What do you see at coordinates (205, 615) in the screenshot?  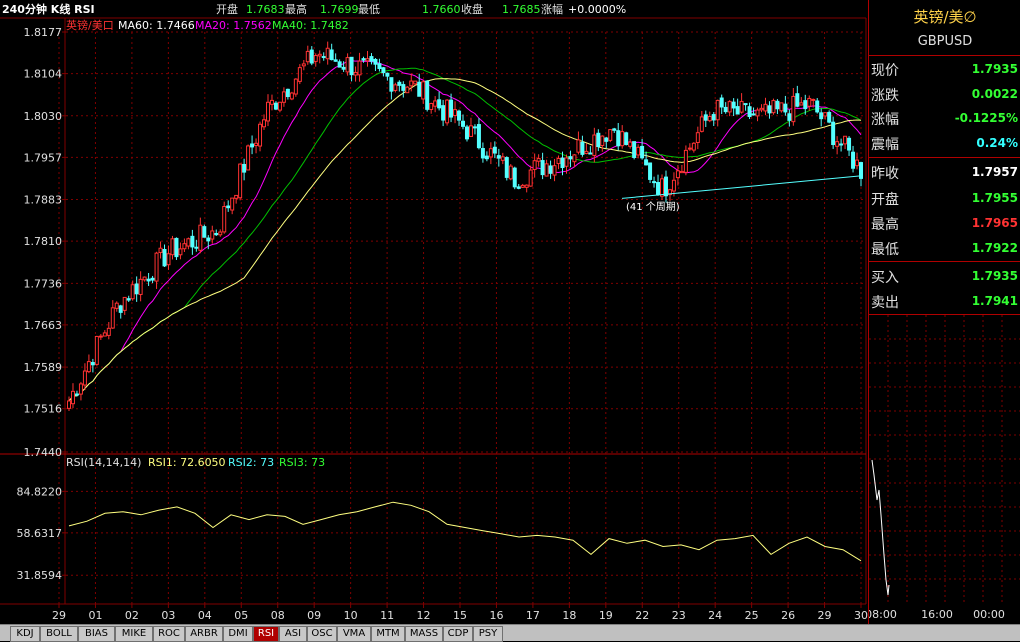 I see `x-tick-label: 04` at bounding box center [205, 615].